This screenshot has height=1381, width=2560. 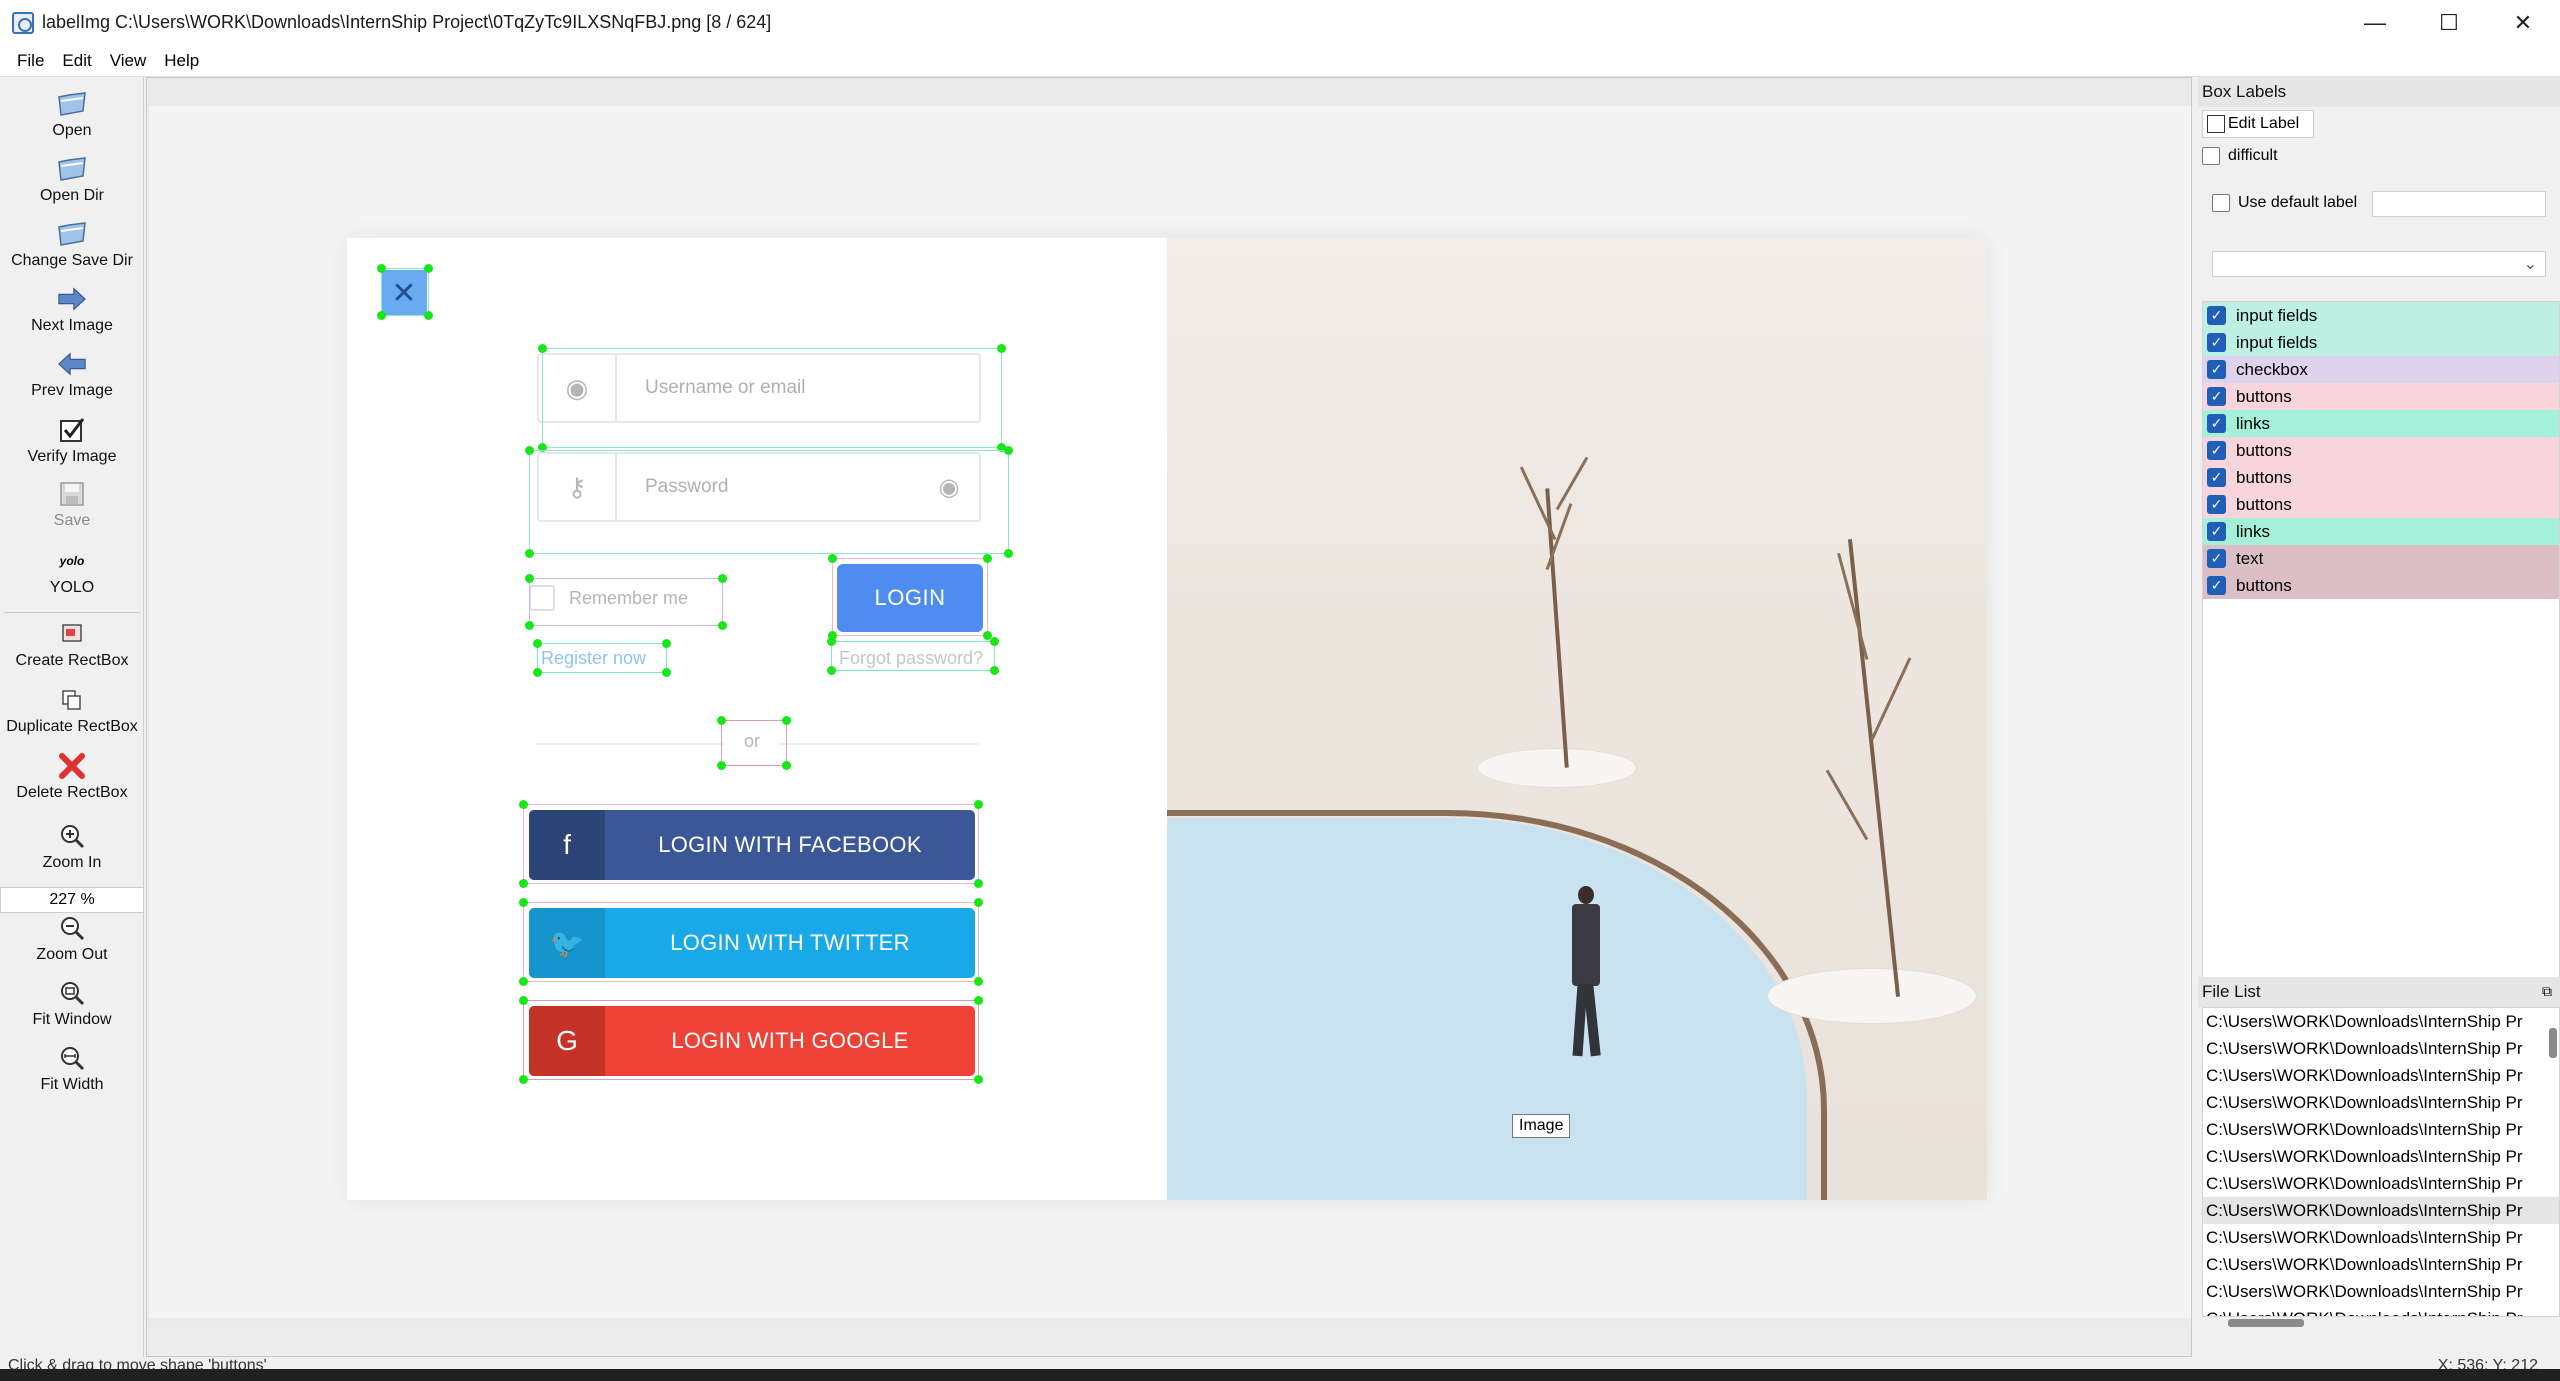 I want to click on prev-image-label: Prev Image, so click(x=72, y=390).